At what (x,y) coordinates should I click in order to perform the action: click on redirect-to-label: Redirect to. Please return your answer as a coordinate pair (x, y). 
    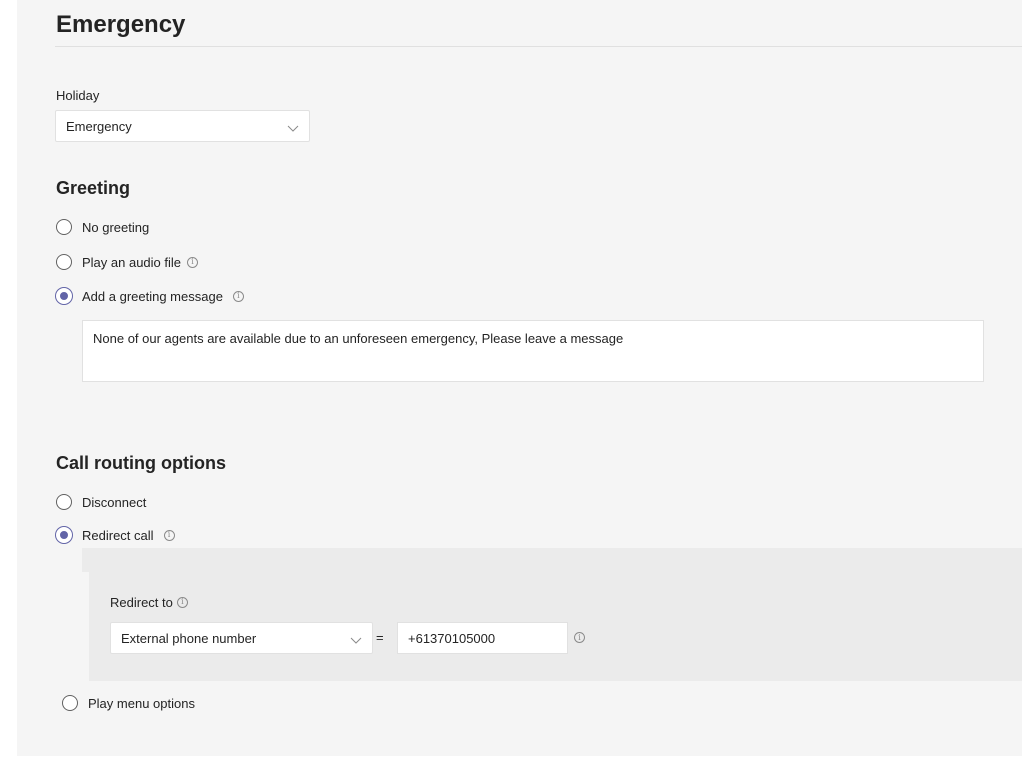
    Looking at the image, I should click on (141, 602).